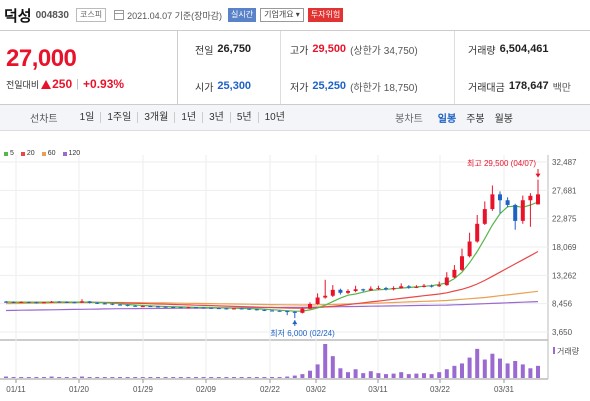 The width and height of the screenshot is (590, 401). What do you see at coordinates (119, 15) in the screenshot?
I see `calendar-icon` at bounding box center [119, 15].